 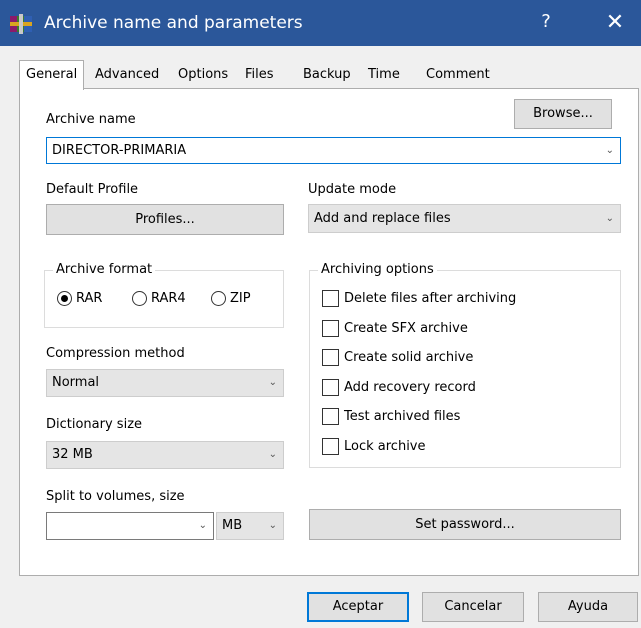 What do you see at coordinates (89, 298) in the screenshot?
I see `radio-rar-label: RAR` at bounding box center [89, 298].